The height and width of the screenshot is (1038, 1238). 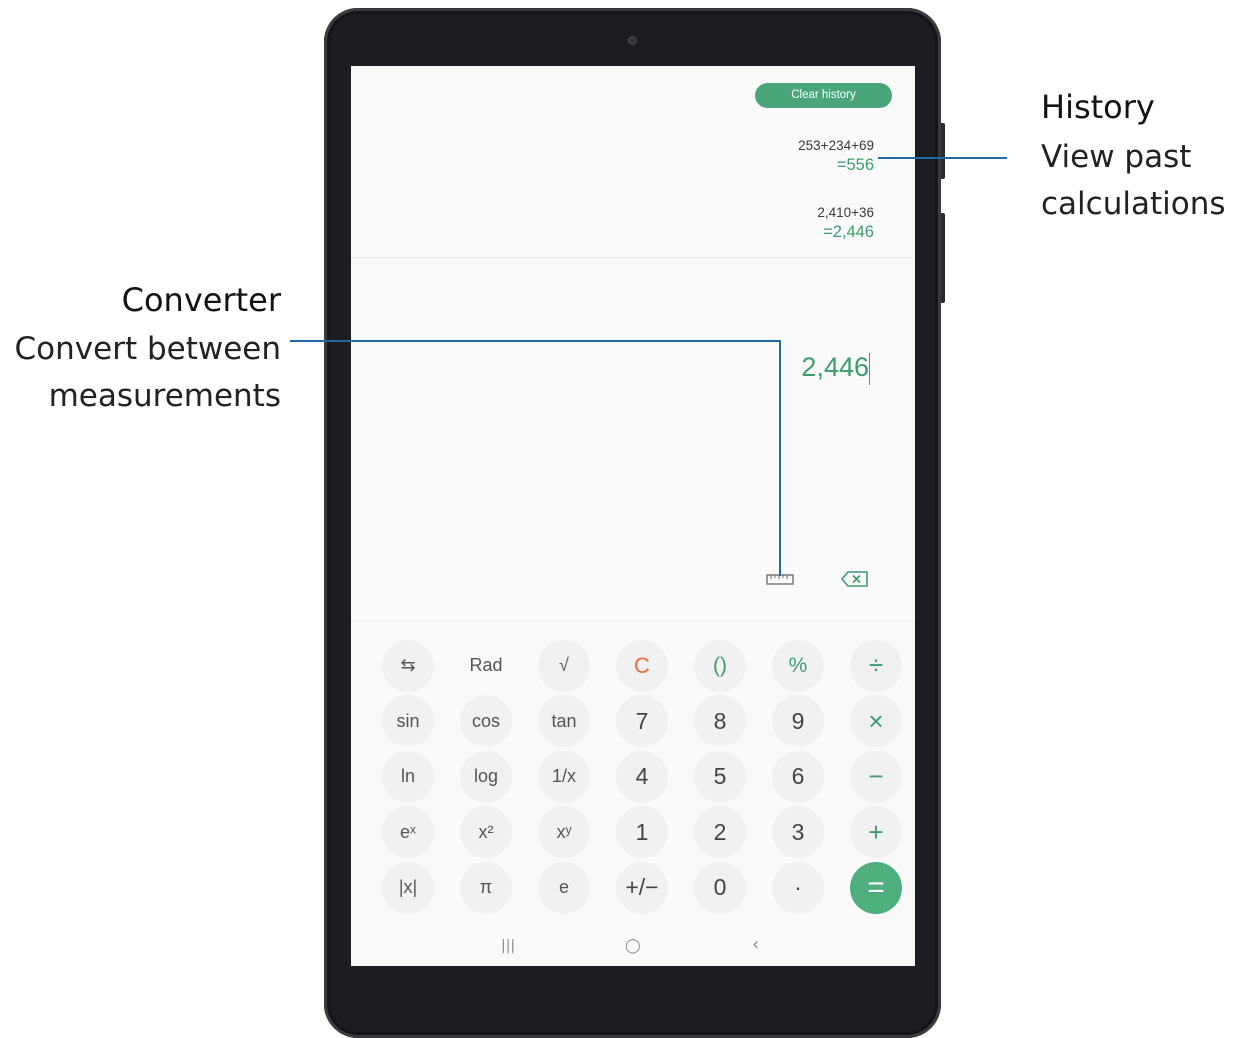 I want to click on multiply-key: ×, so click(x=876, y=722).